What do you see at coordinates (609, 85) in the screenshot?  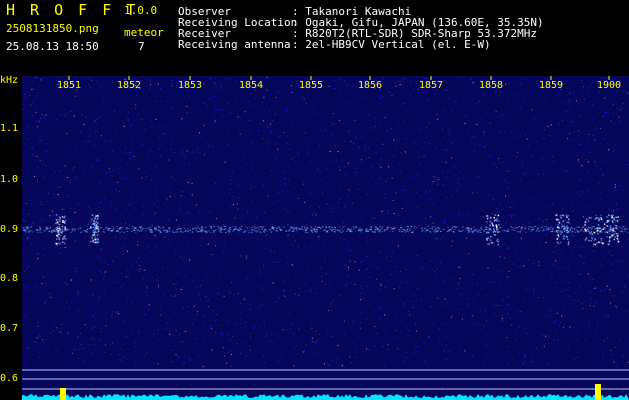 I see `x-tick-label: 1900` at bounding box center [609, 85].